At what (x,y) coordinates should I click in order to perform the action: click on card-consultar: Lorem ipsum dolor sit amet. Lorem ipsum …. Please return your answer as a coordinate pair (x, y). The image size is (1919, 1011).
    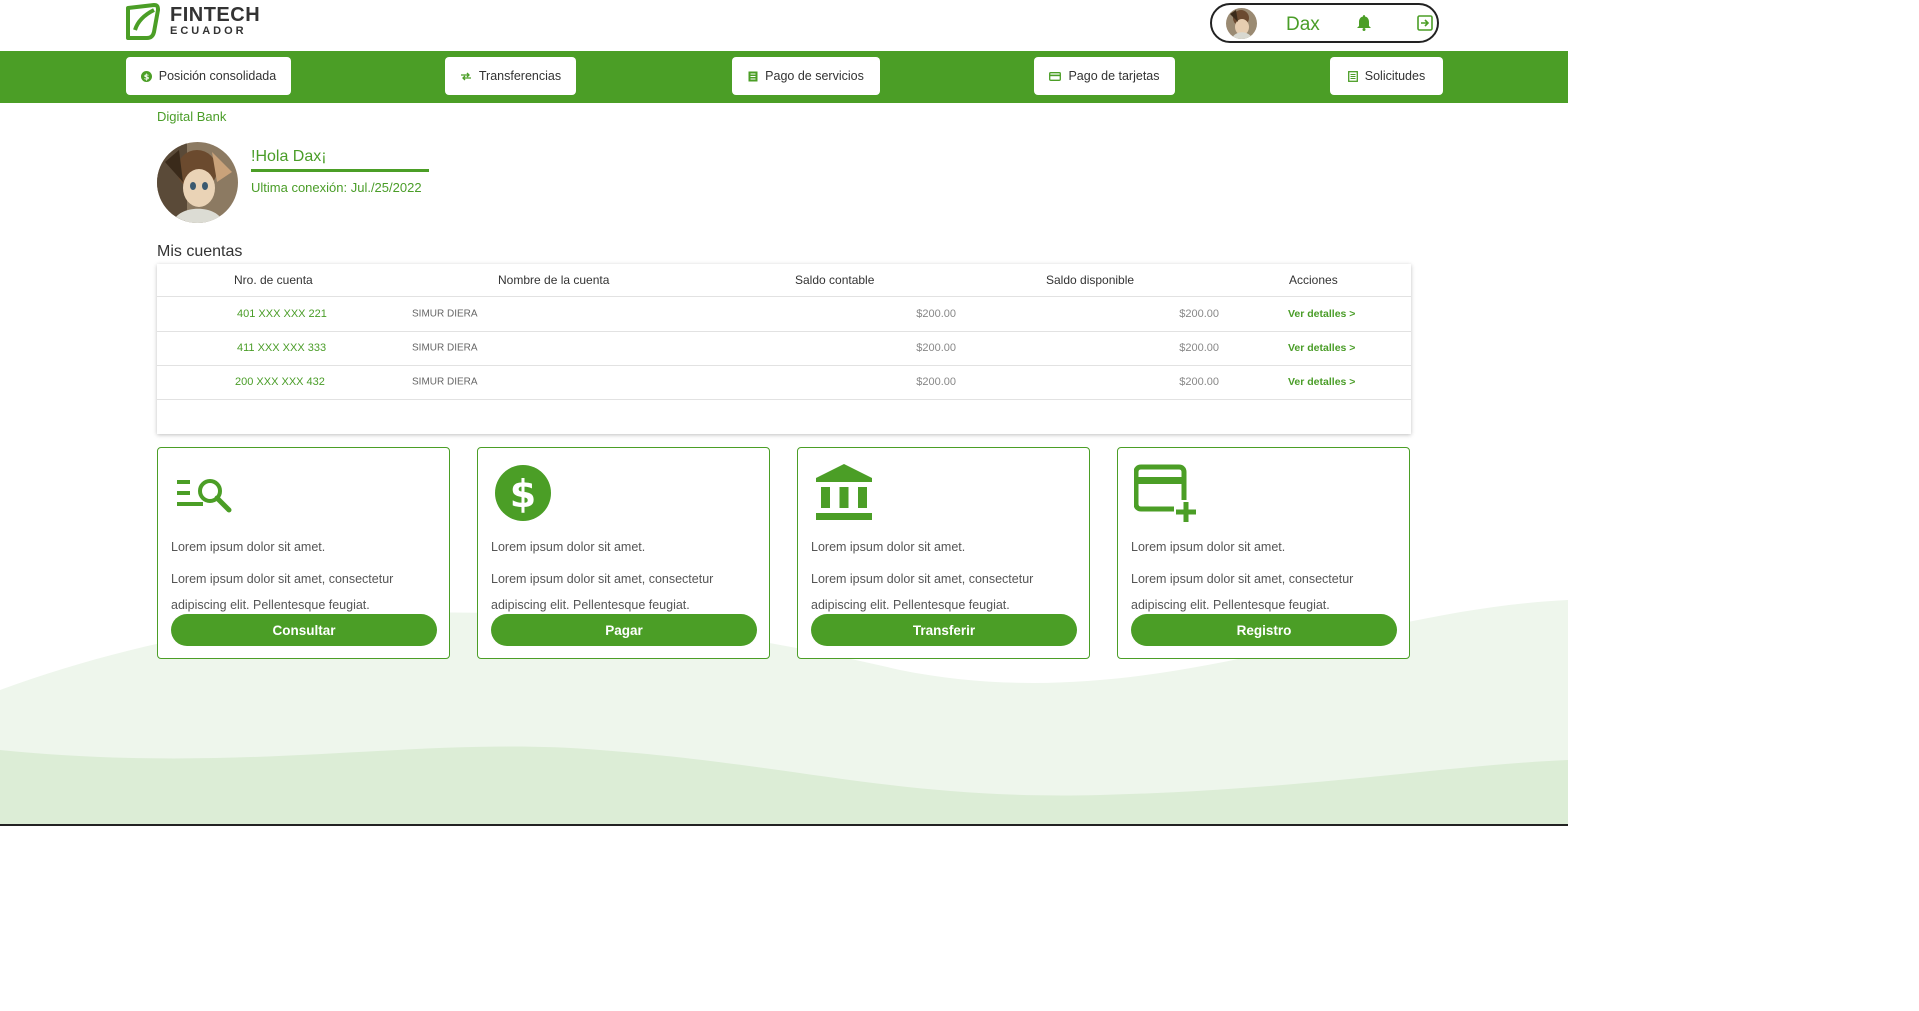
    Looking at the image, I should click on (303, 553).